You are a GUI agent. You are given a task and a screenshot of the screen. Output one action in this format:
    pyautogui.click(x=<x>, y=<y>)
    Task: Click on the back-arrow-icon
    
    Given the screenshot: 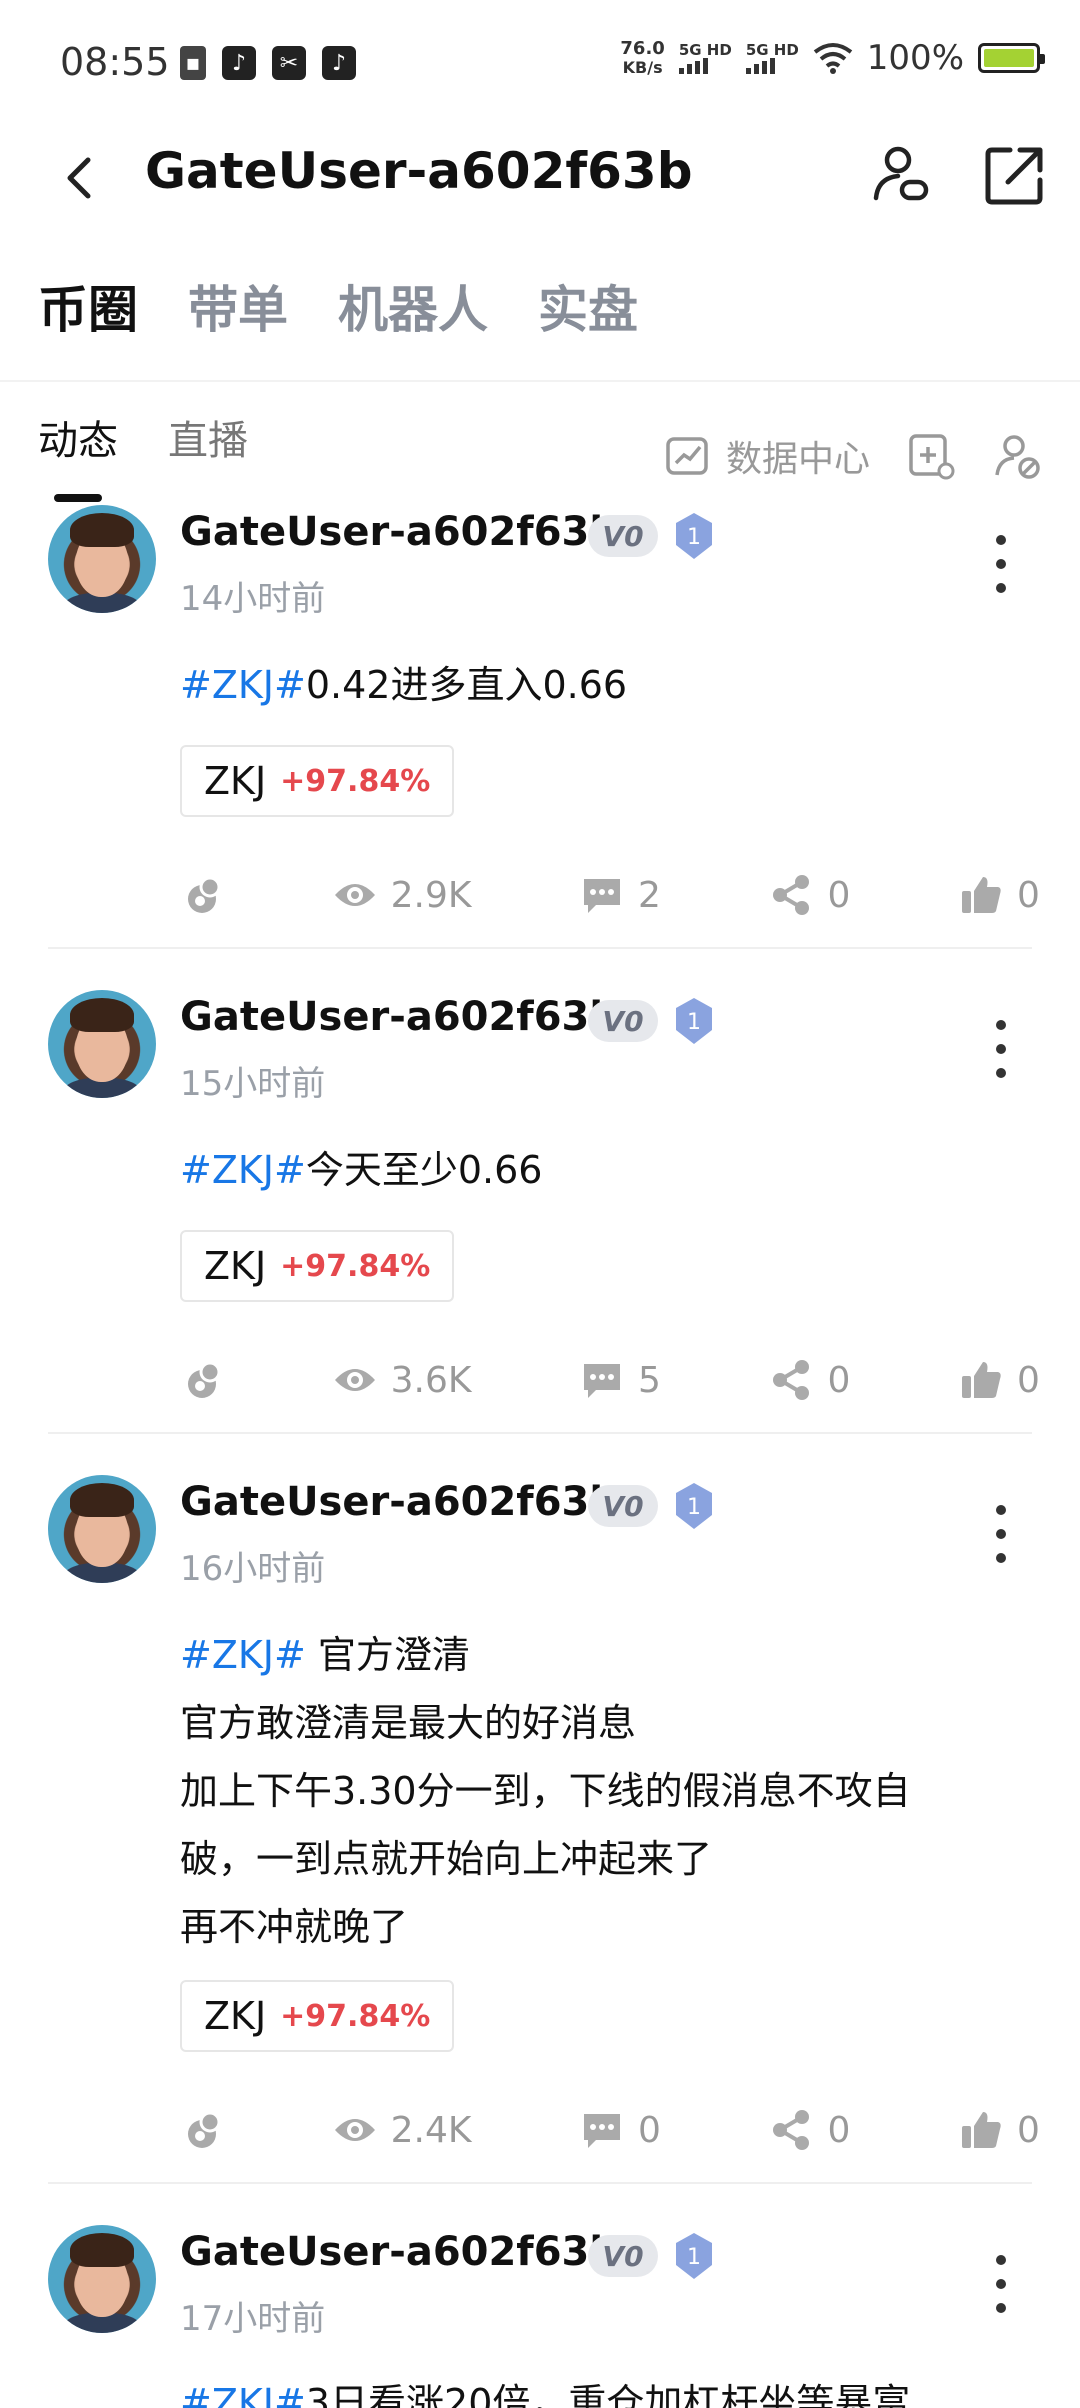 What is the action you would take?
    pyautogui.click(x=80, y=178)
    